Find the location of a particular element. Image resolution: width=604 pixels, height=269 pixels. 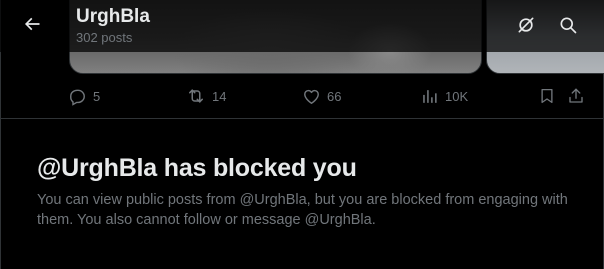

reply-icon is located at coordinates (77, 97).